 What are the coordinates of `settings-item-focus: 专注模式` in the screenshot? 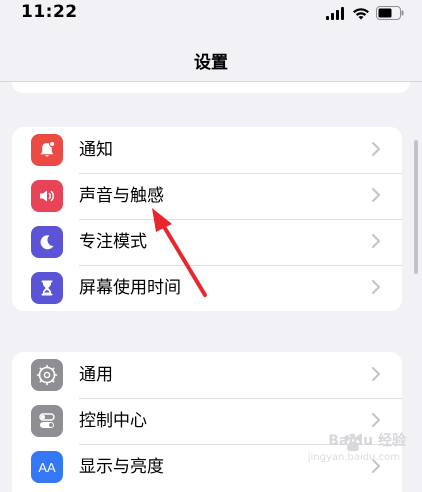 It's located at (207, 242).